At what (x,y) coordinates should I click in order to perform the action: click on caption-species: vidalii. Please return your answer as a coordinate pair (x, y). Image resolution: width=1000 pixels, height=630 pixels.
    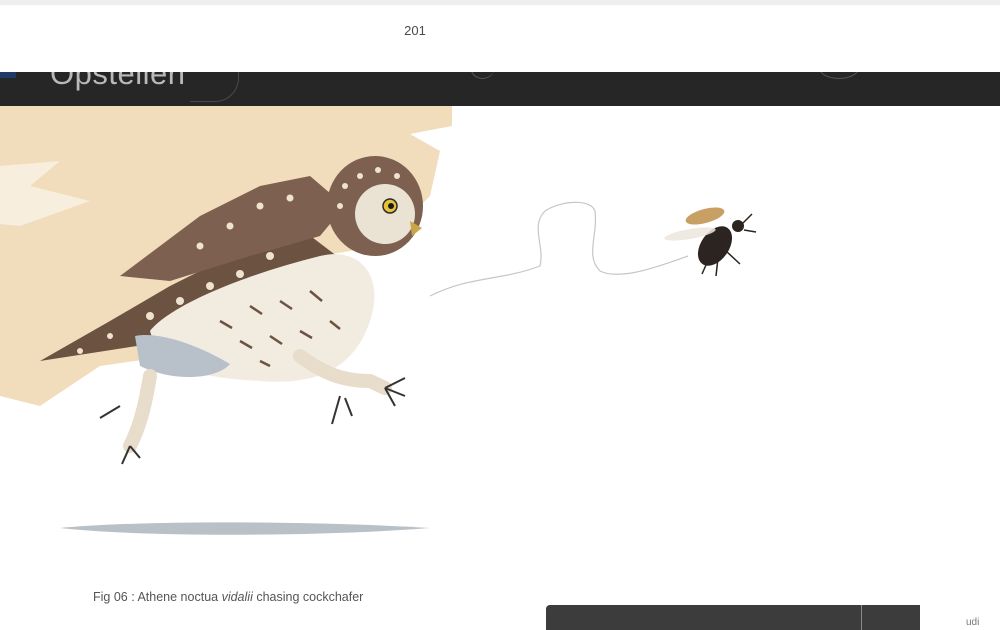
    Looking at the image, I should click on (237, 597).